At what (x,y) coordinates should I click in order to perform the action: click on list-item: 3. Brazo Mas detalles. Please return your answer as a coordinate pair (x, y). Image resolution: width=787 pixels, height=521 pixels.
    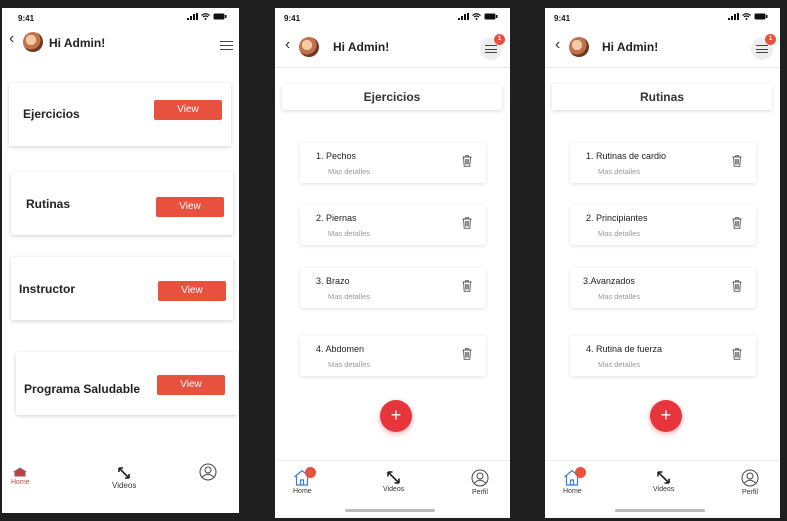
    Looking at the image, I should click on (393, 288).